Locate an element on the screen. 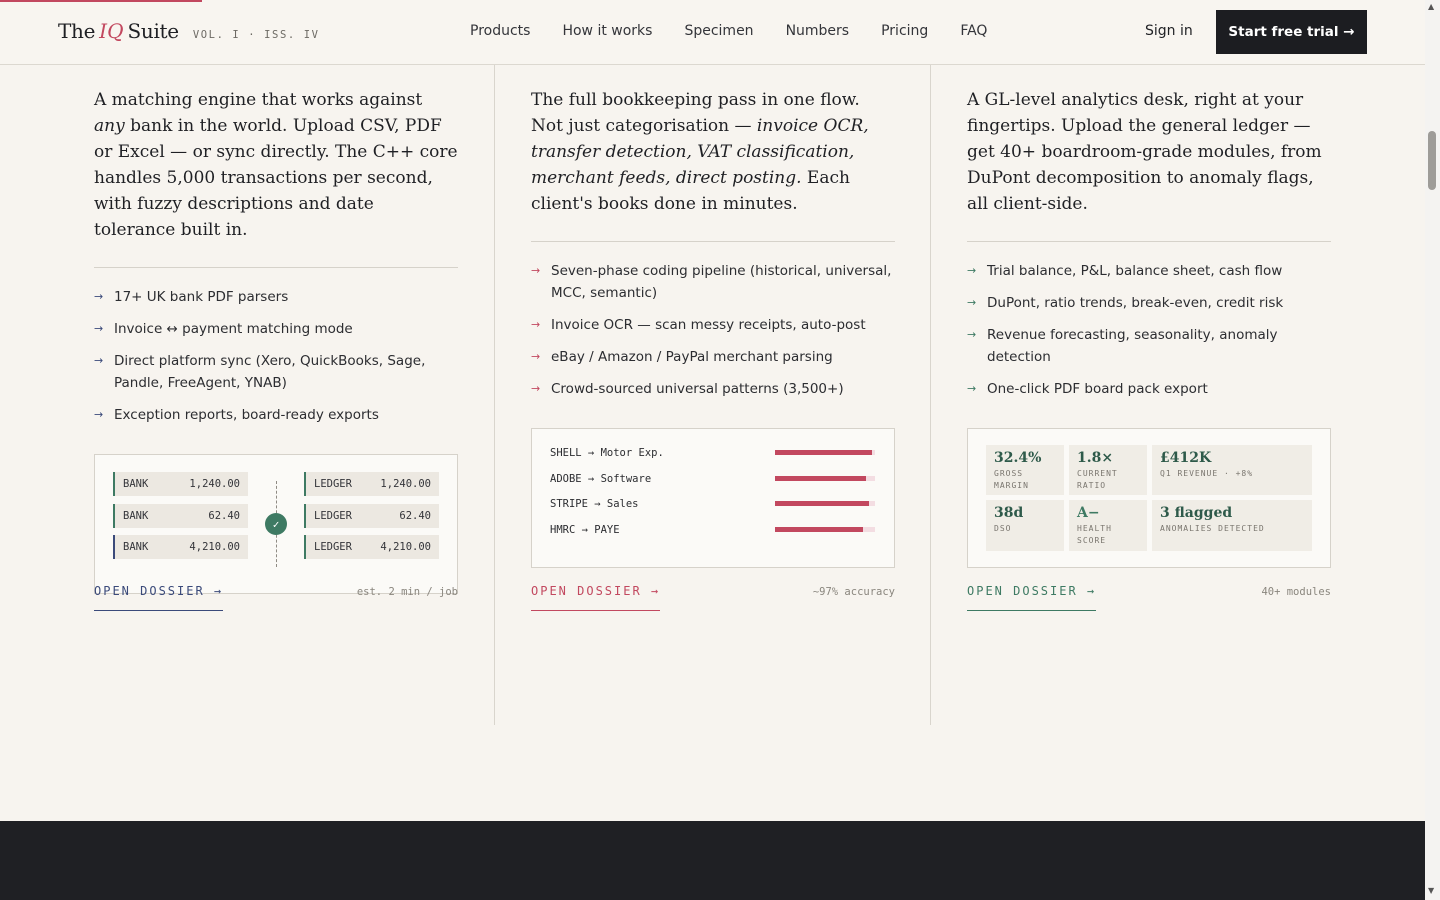 The image size is (1440, 900). ledger-row: LEDGER 62.40 is located at coordinates (371, 516).